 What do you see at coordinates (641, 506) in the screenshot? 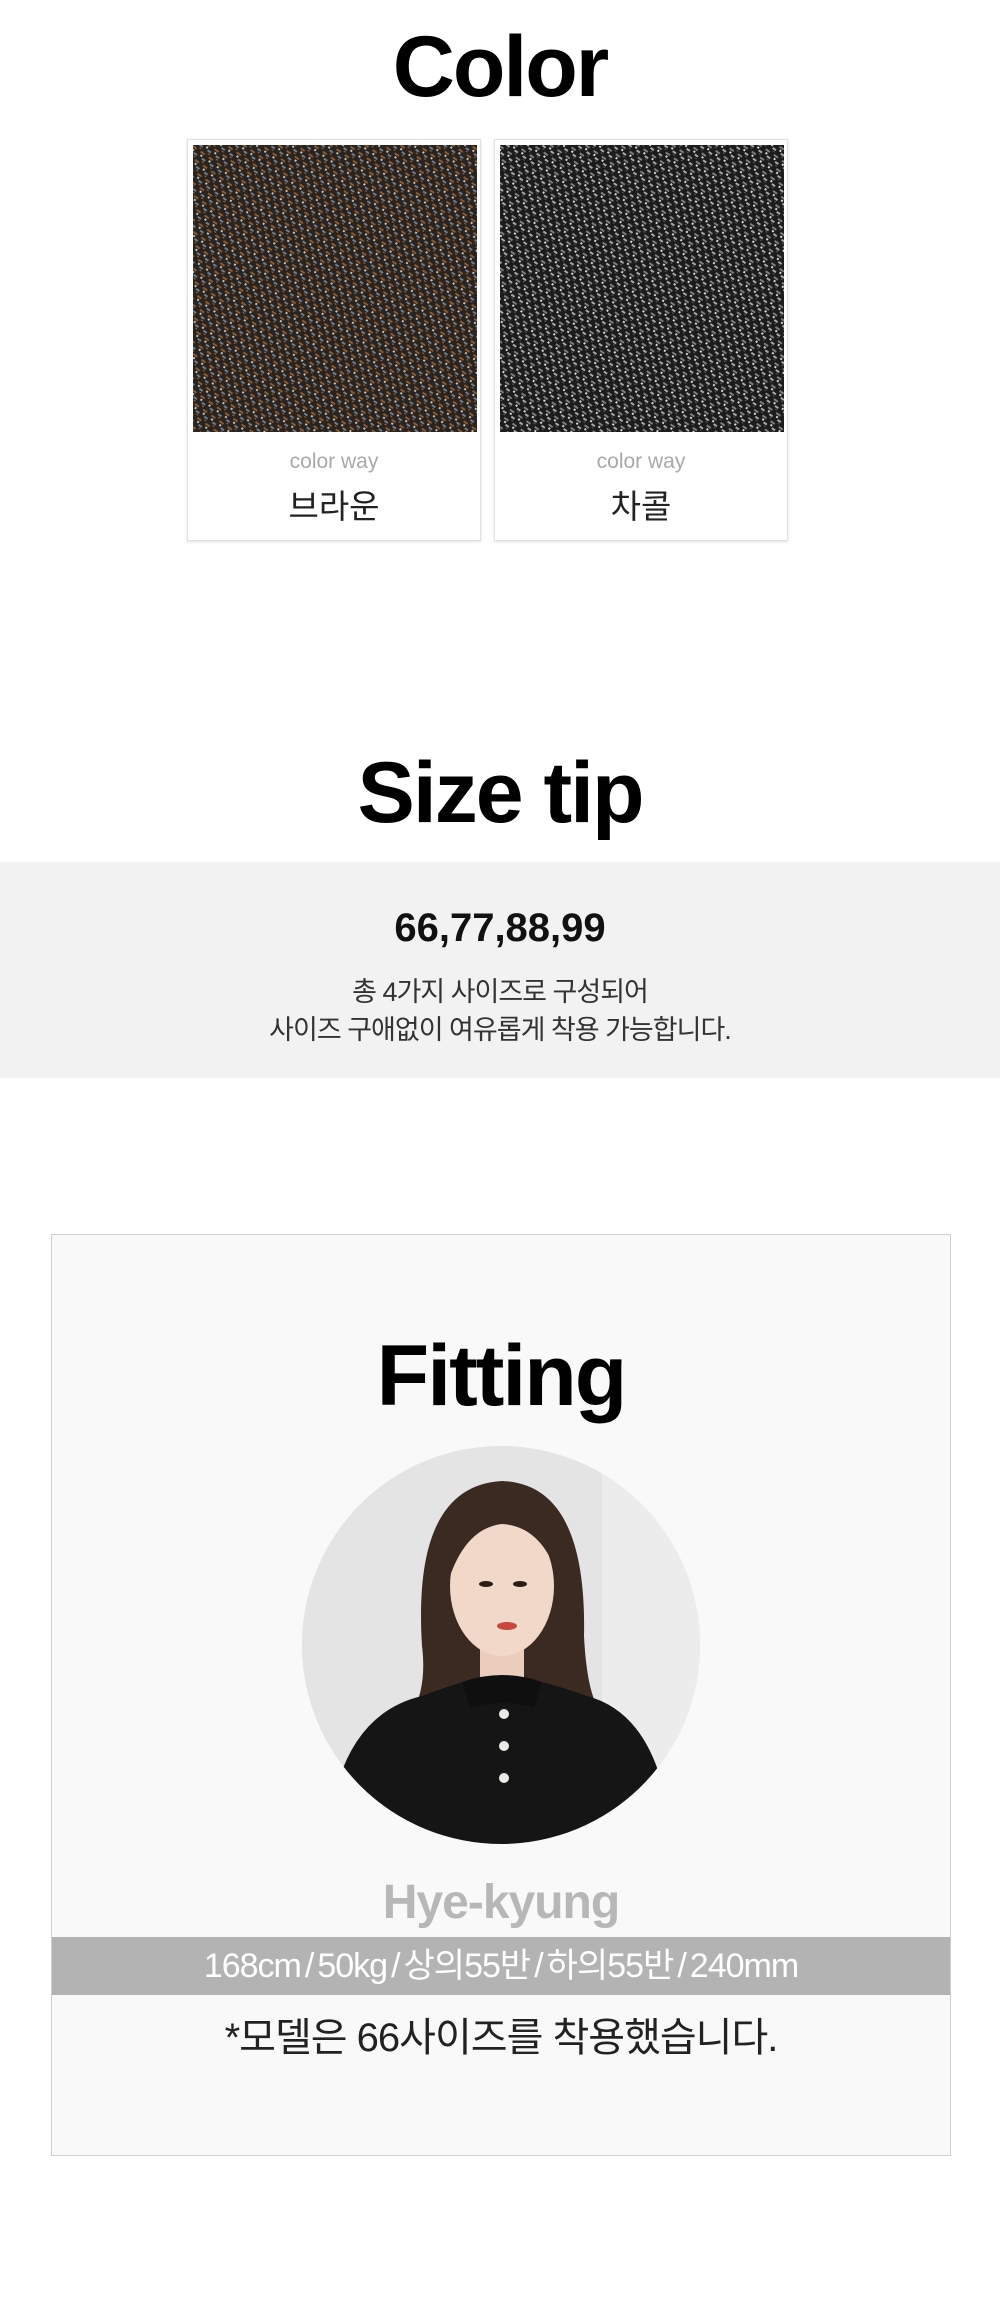
I see `swatch-color-name: 차콜` at bounding box center [641, 506].